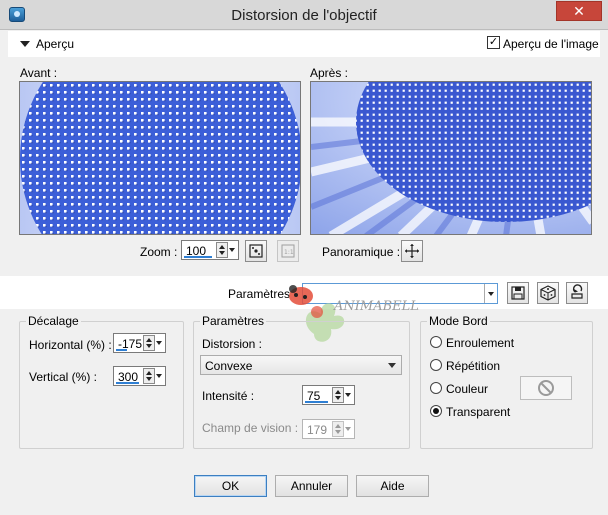  Describe the element at coordinates (329, 73) in the screenshot. I see `after-label: Après :` at that location.